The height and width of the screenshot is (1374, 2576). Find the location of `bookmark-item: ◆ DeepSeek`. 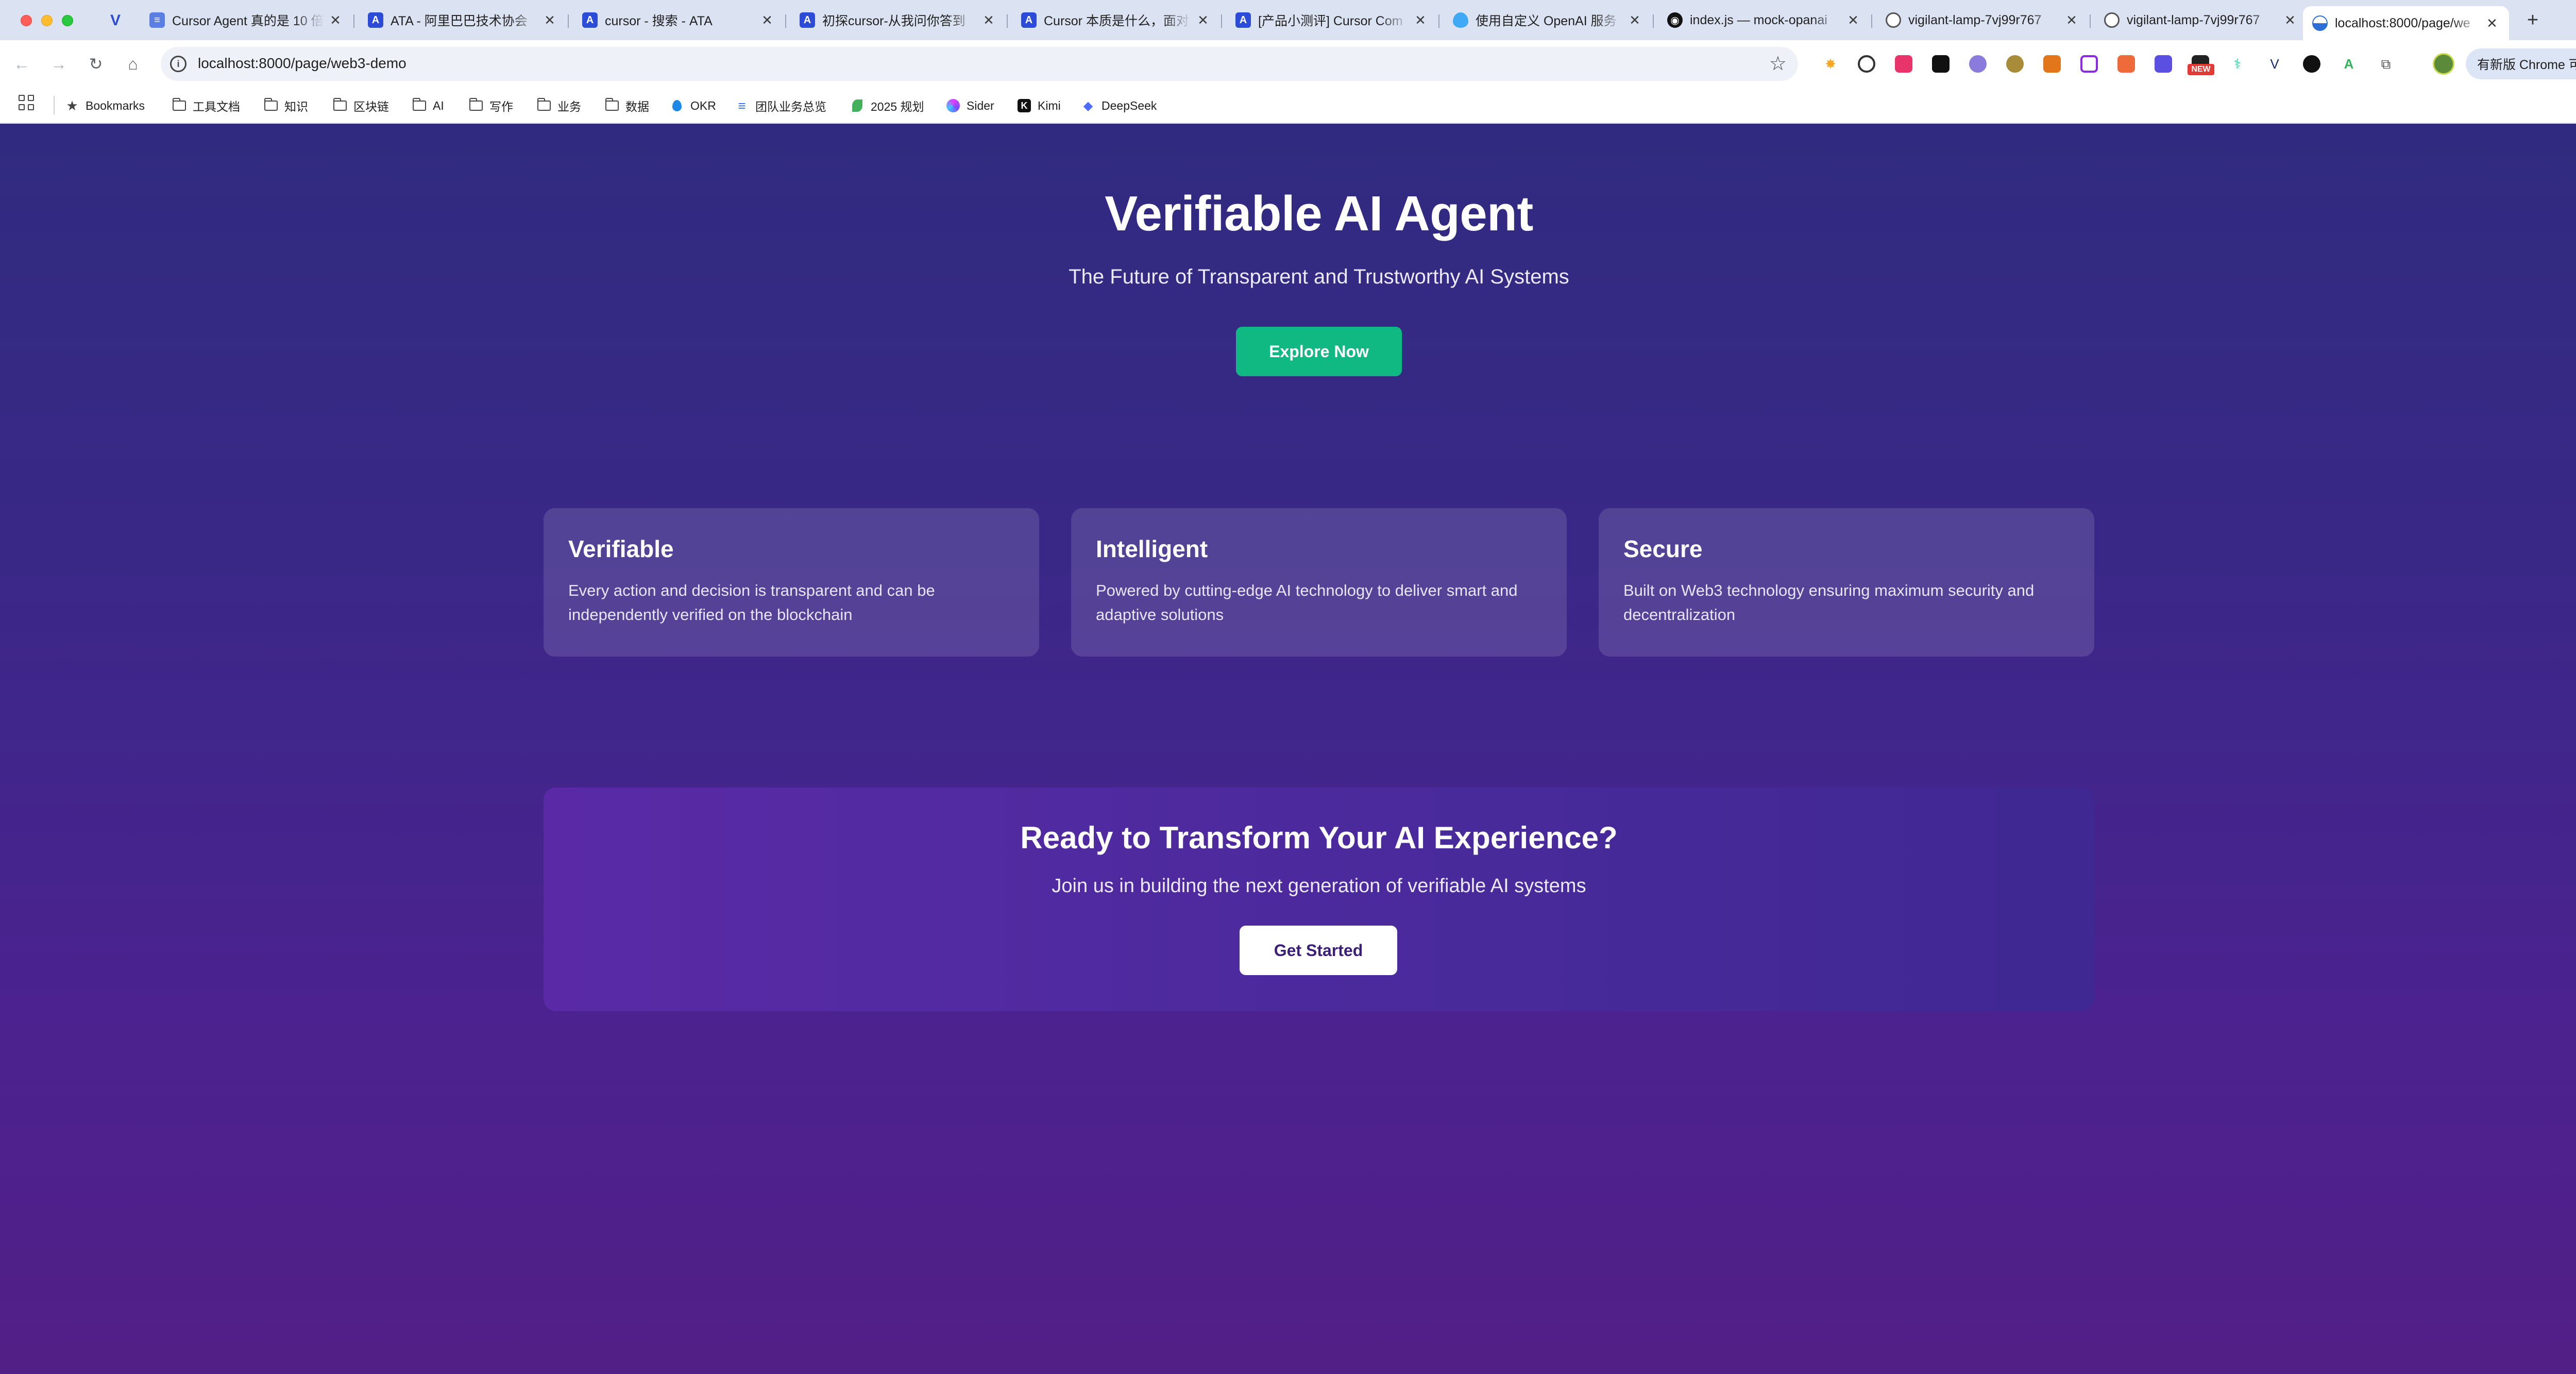

bookmark-item: ◆ DeepSeek is located at coordinates (1119, 105).